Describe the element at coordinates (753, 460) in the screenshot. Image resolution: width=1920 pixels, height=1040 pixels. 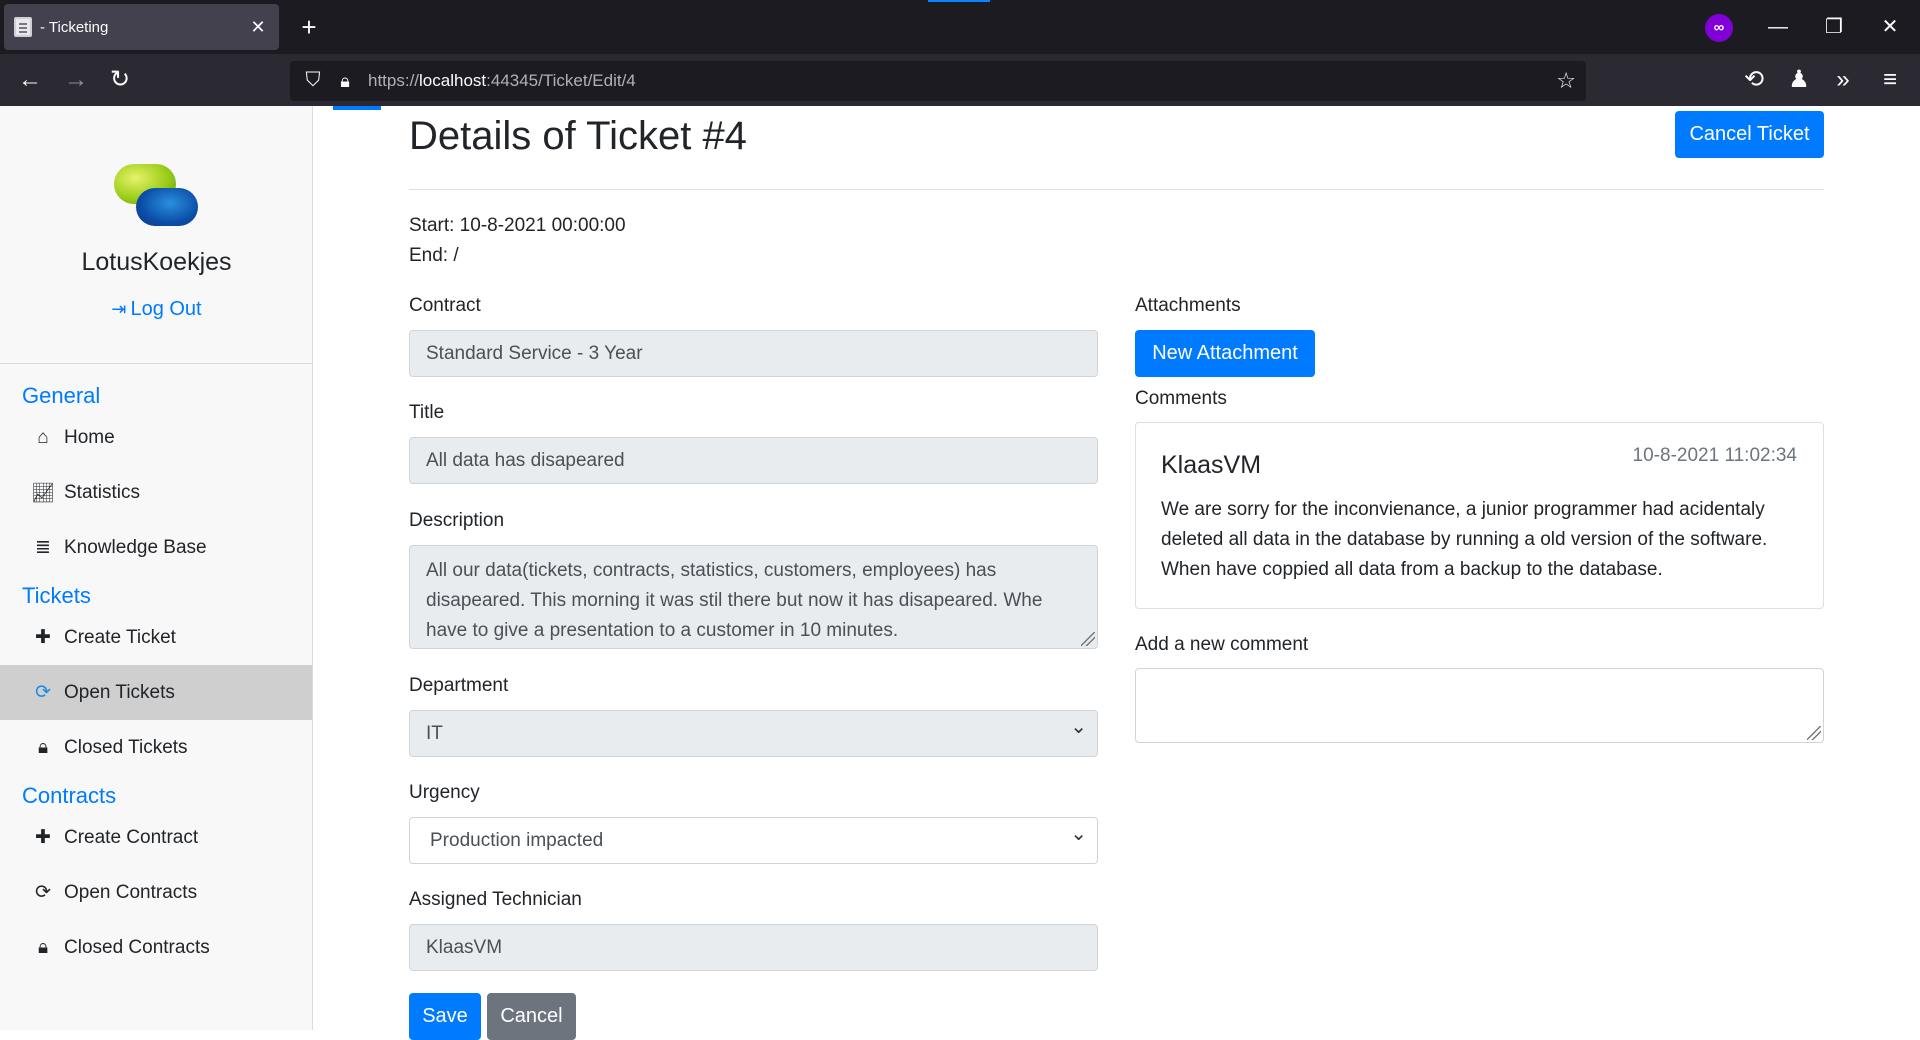
I see `title-field: All data has disapeared` at that location.